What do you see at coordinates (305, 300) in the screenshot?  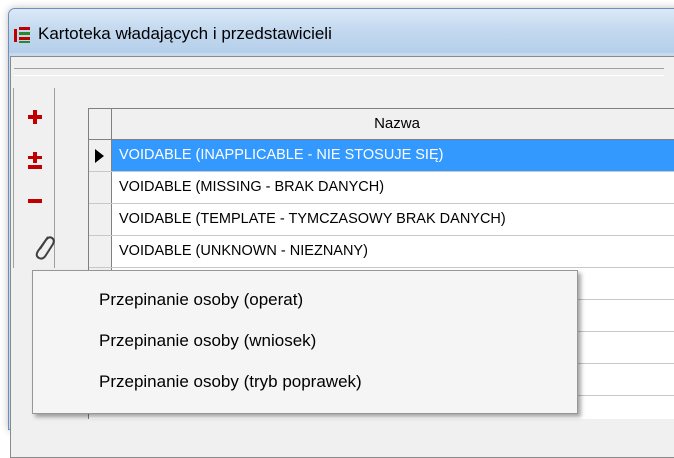 I see `menu-item-przepinanie-operat: Przepinanie osoby (operat)` at bounding box center [305, 300].